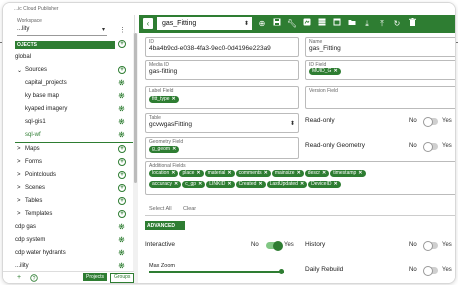 Image resolution: width=458 pixels, height=285 pixels. I want to click on tree-item: ⌄ Sources +, so click(74, 70).